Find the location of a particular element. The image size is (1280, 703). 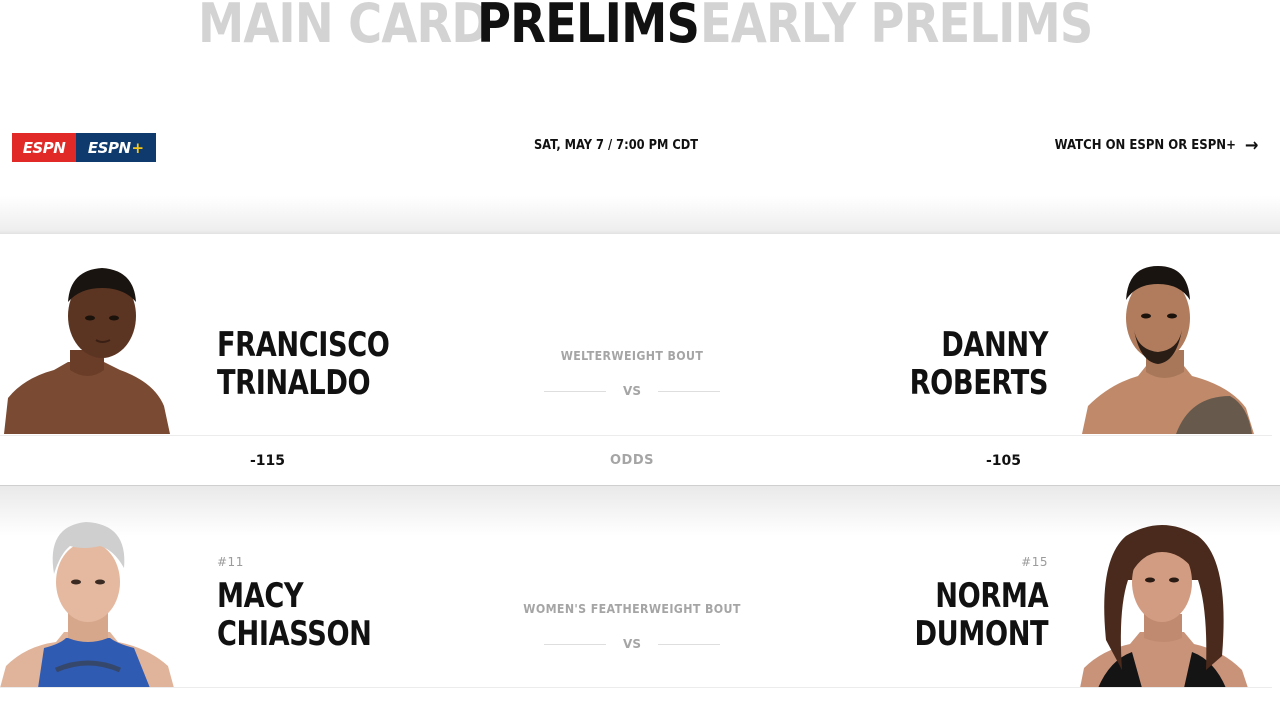

fighter-last-name: CHIASSON is located at coordinates (294, 634).